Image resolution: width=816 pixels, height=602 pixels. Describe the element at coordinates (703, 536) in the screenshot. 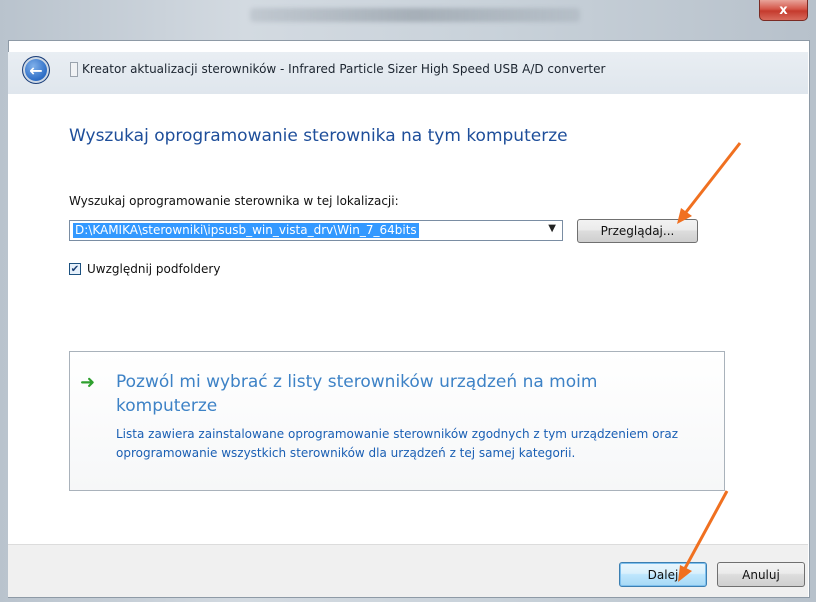

I see `annotation-arrow-next` at that location.